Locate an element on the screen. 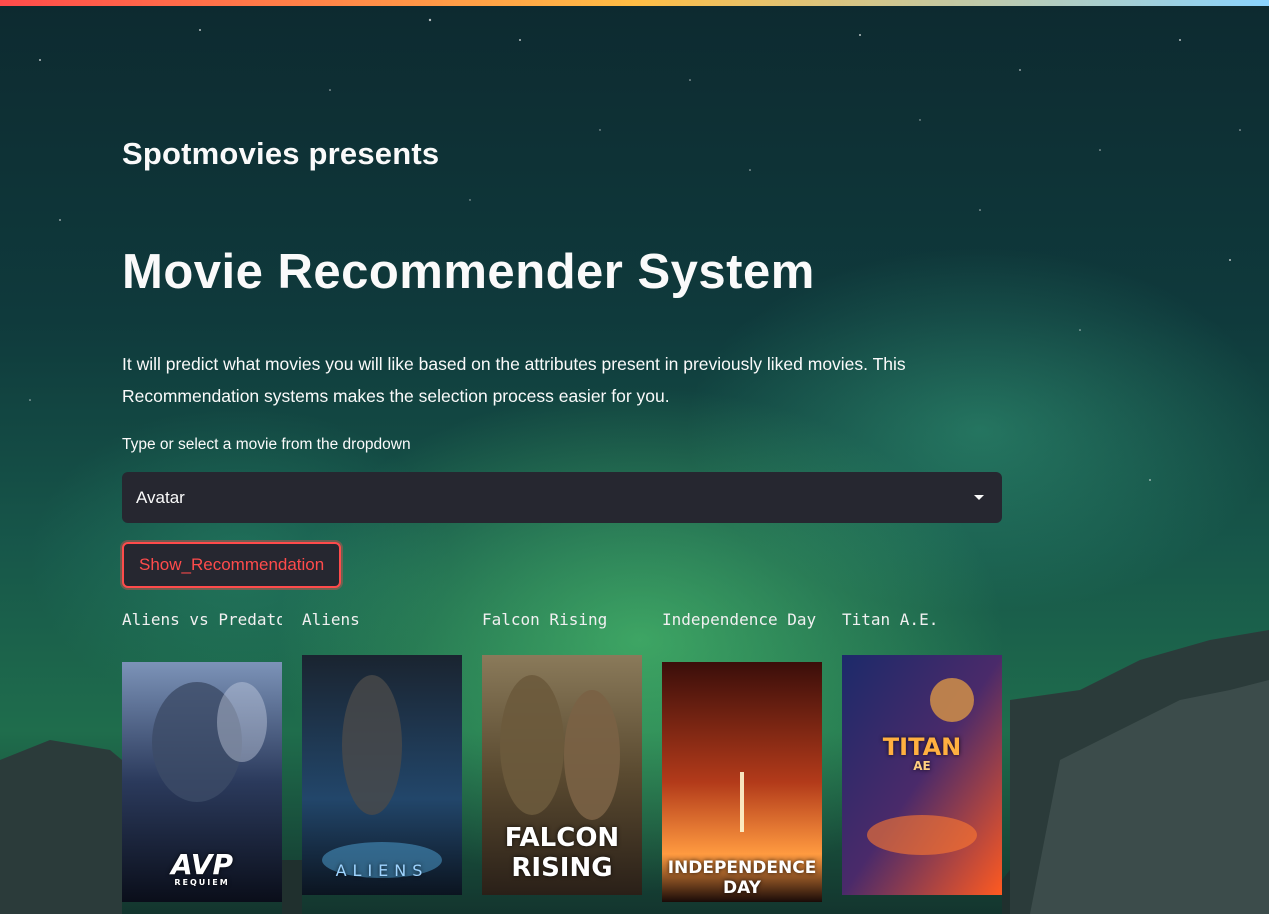 The height and width of the screenshot is (914, 1269). chevron-down-icon is located at coordinates (979, 497).